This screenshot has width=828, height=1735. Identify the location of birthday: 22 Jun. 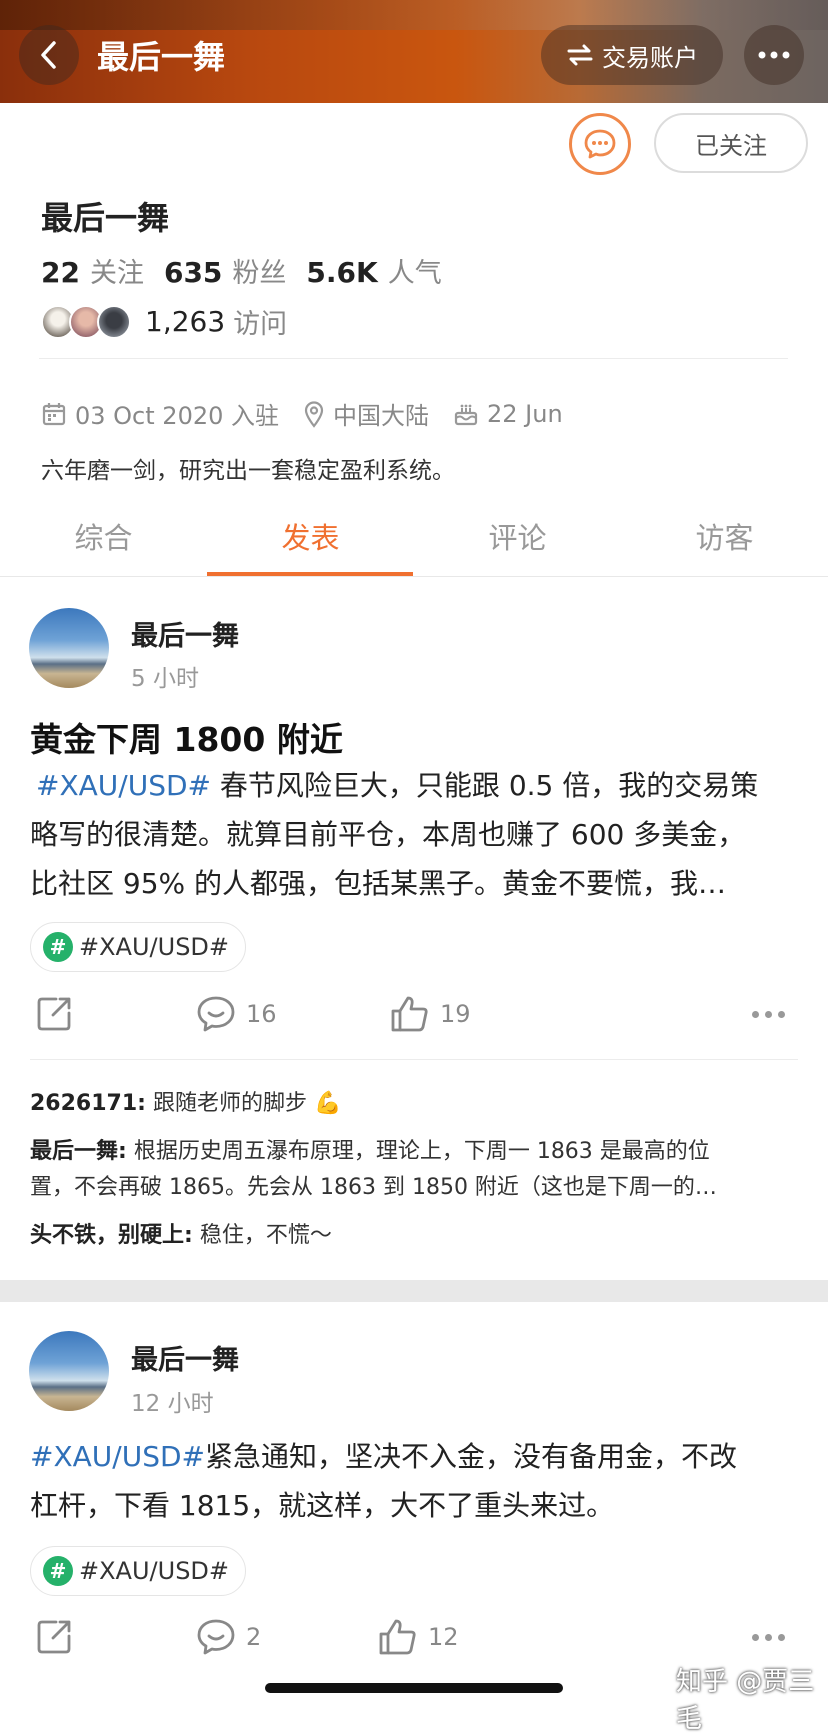
(525, 413).